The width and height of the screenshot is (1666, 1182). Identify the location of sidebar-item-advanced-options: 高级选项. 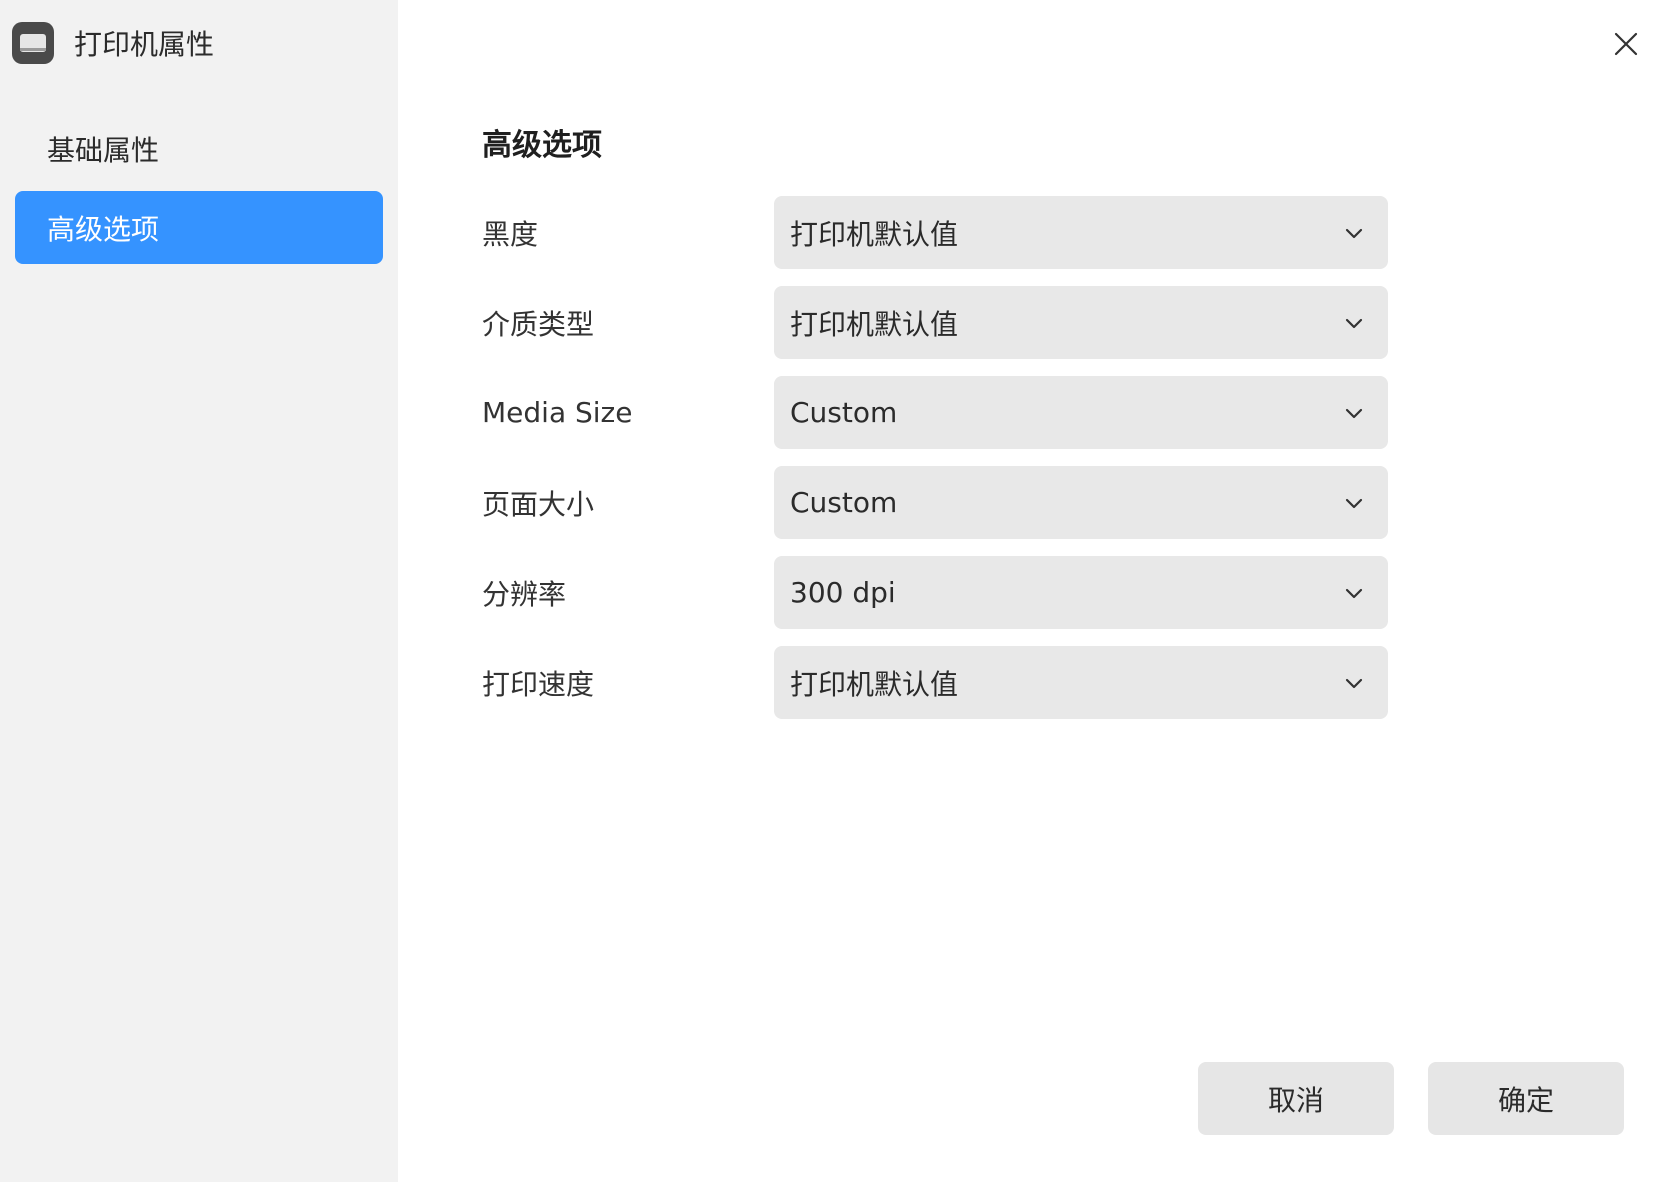
(199, 227).